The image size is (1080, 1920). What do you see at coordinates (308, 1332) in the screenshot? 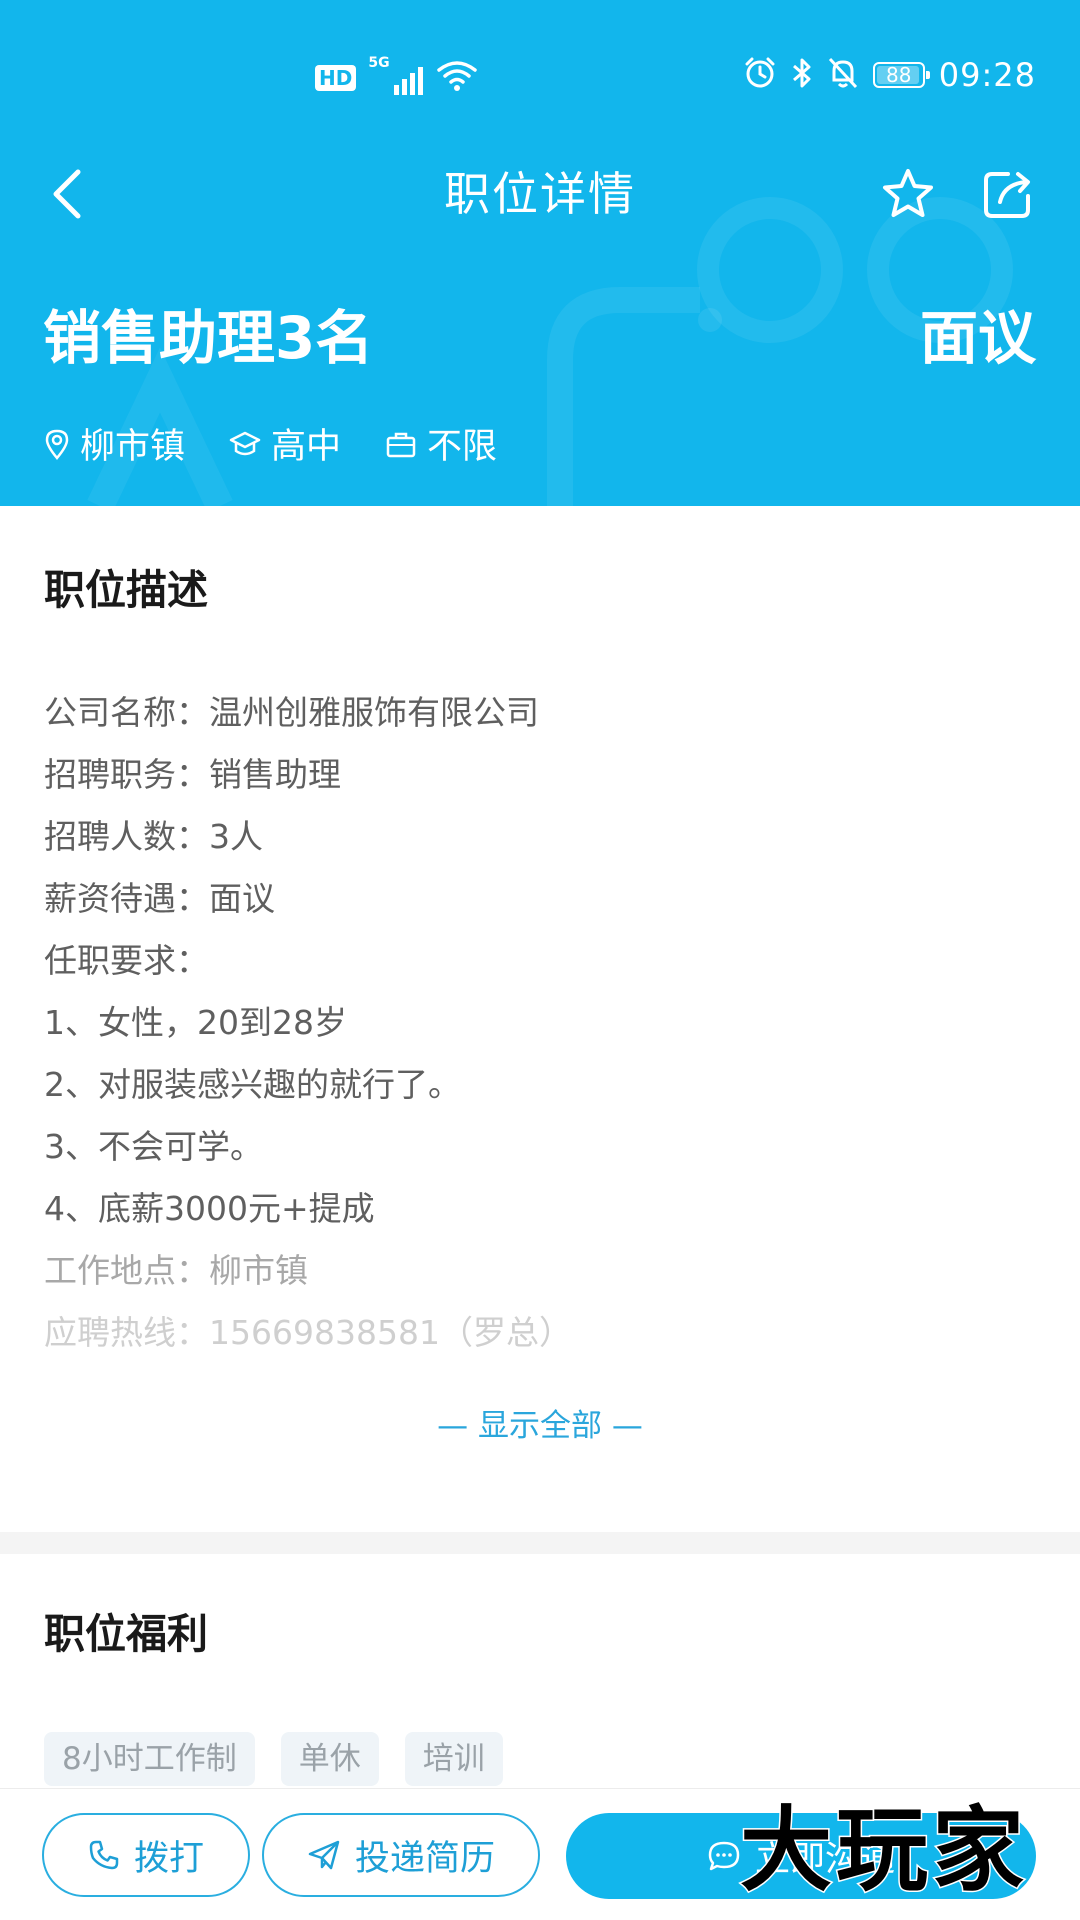
I see `description-line: 应聘热线：15669838581（罗总）` at bounding box center [308, 1332].